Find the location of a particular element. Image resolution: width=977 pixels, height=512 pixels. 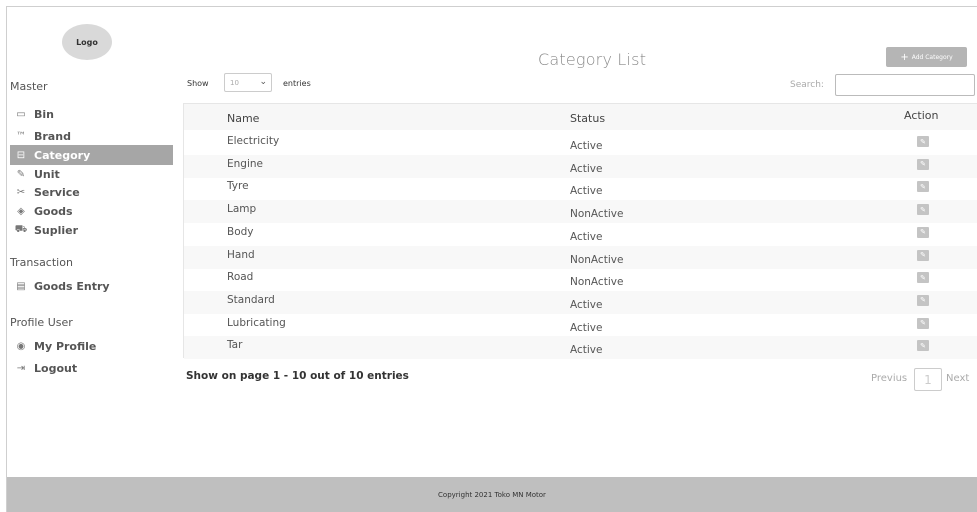

table-row: Tar Active ✎ is located at coordinates (580, 348).